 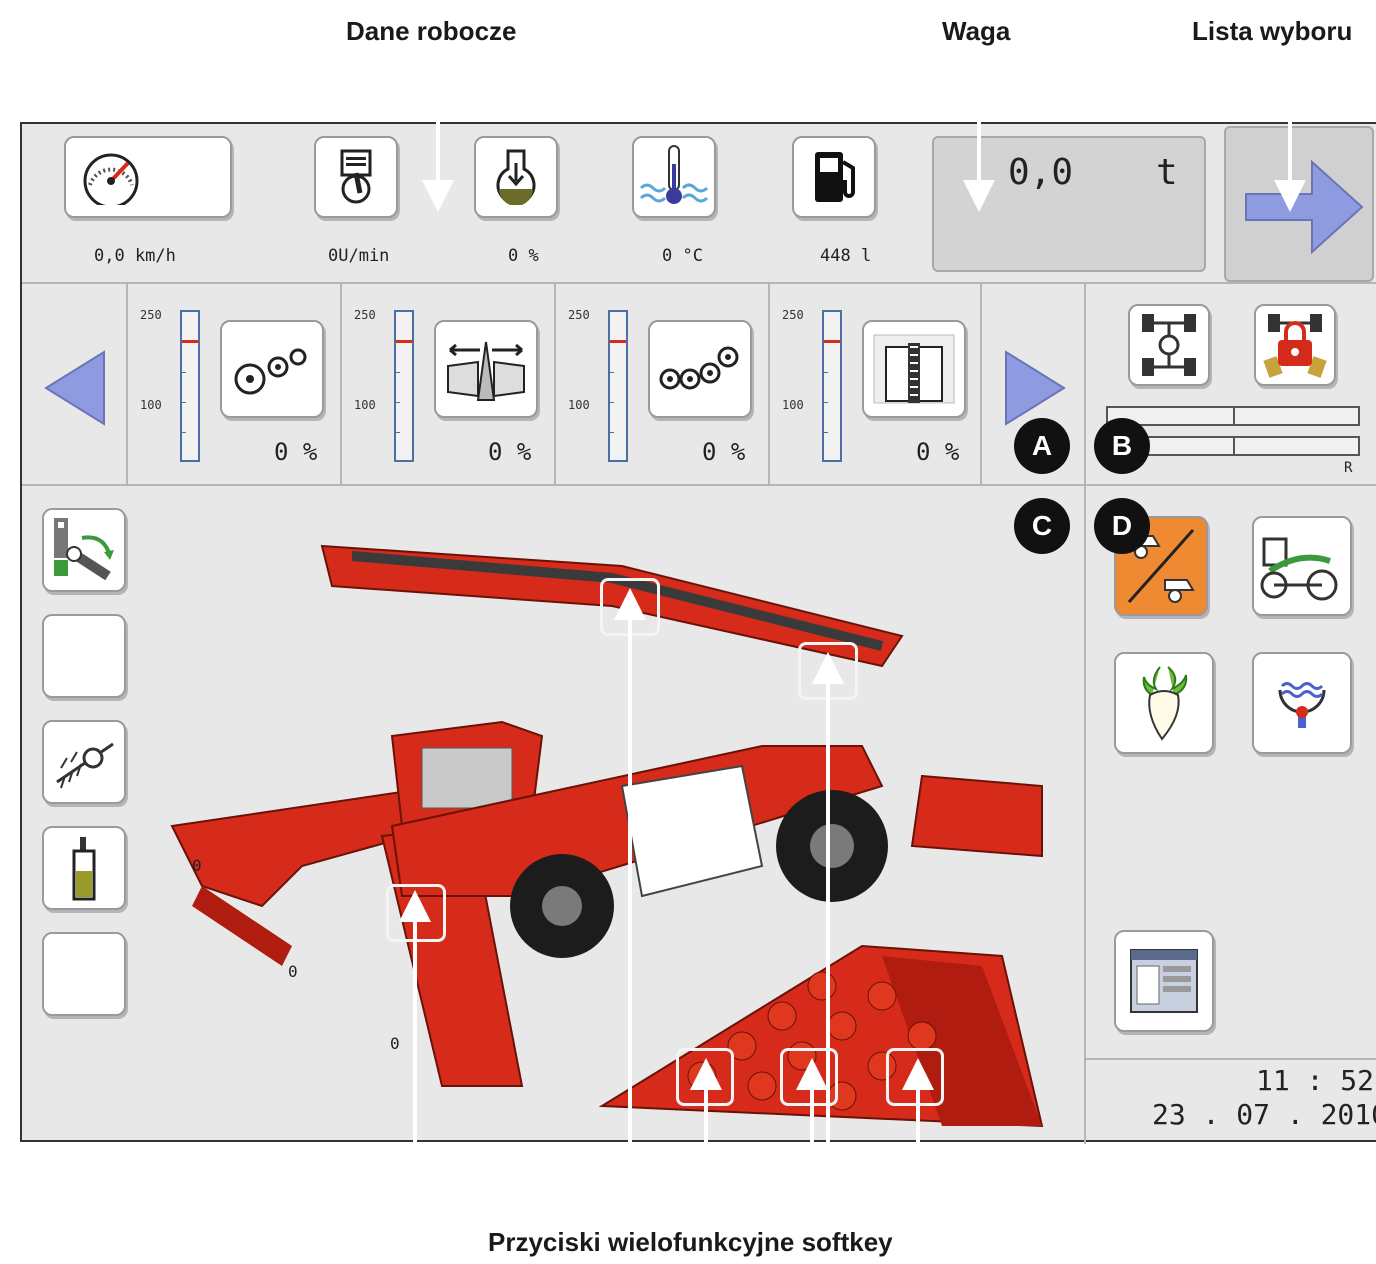 I want to click on load-readout: 0 %, so click(x=523, y=256).